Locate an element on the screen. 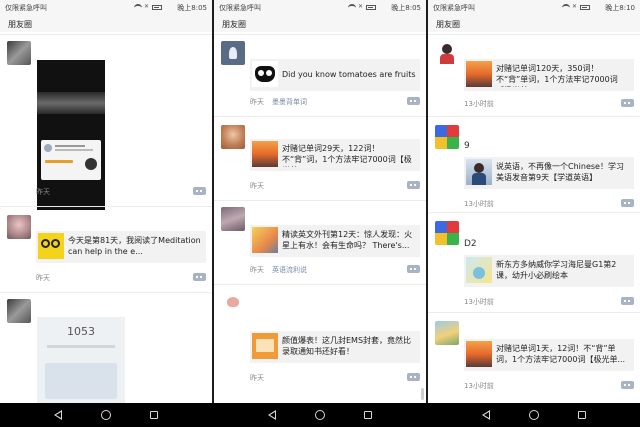 Image resolution: width=640 pixels, height=427 pixels. shared-link-card: 新东方多纳威你学习海尼曼G1第2课，幼升小必刷绘本 is located at coordinates (549, 271).